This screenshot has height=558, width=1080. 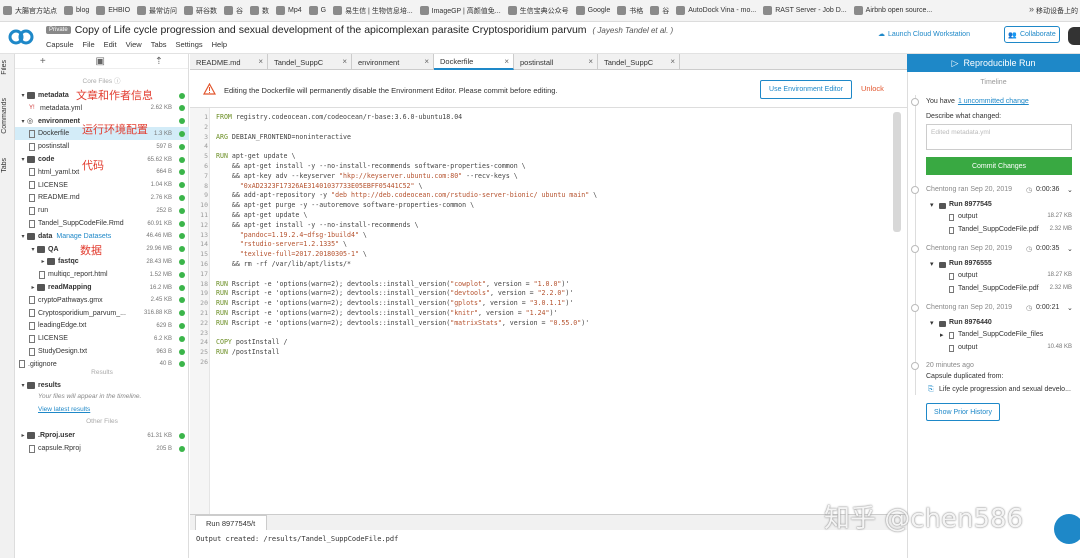 I want to click on file-row: ▾ data Manage Datasets 46.46 MB, so click(x=102, y=236).